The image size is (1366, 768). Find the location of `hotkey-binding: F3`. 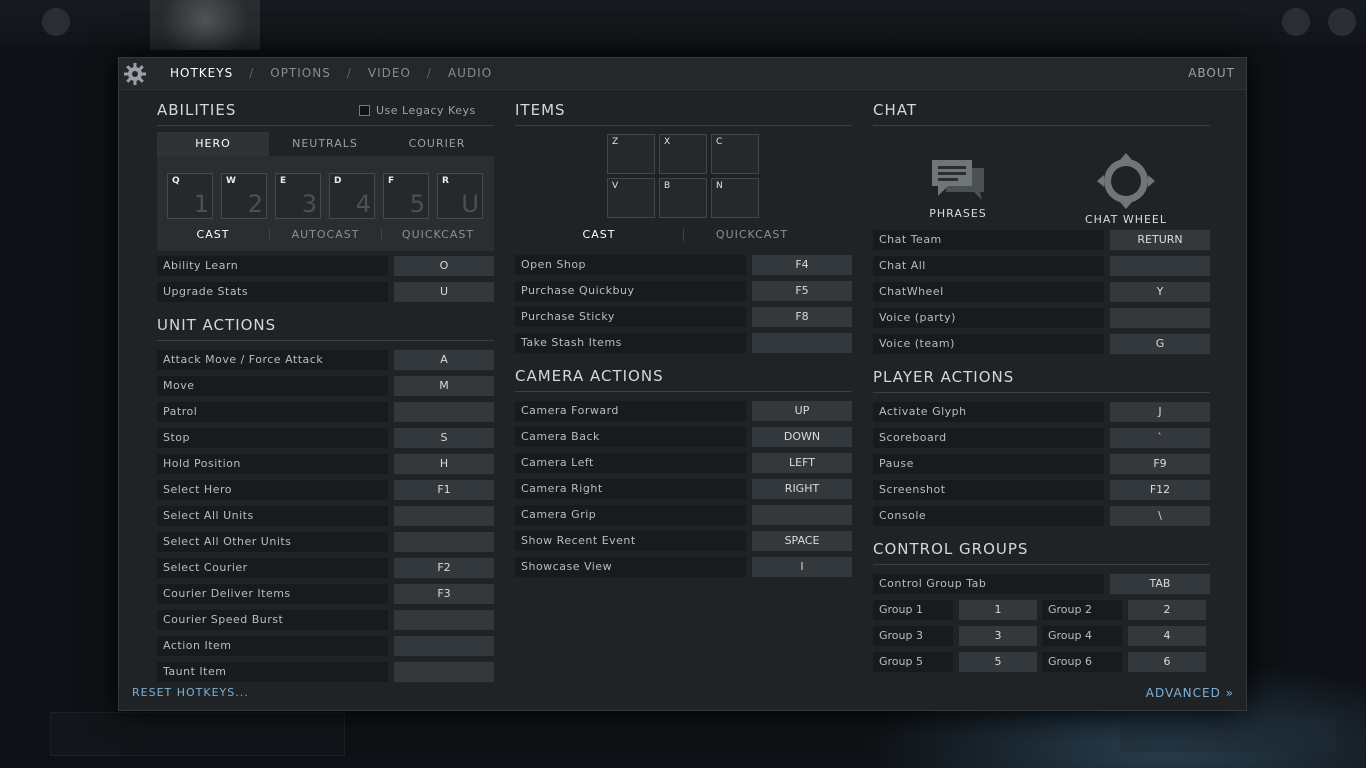

hotkey-binding: F3 is located at coordinates (444, 594).